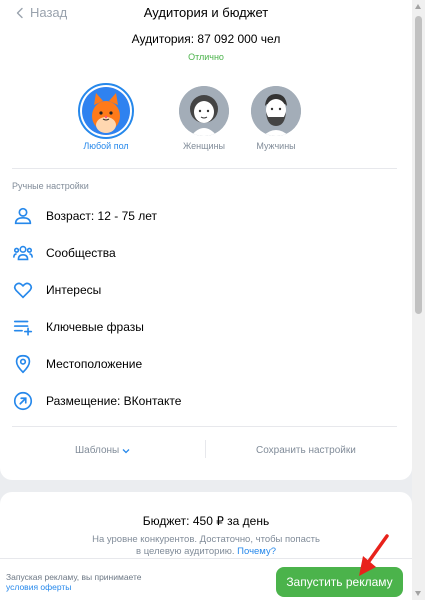  What do you see at coordinates (418, 6) in the screenshot?
I see `scroll-up-arrow-icon` at bounding box center [418, 6].